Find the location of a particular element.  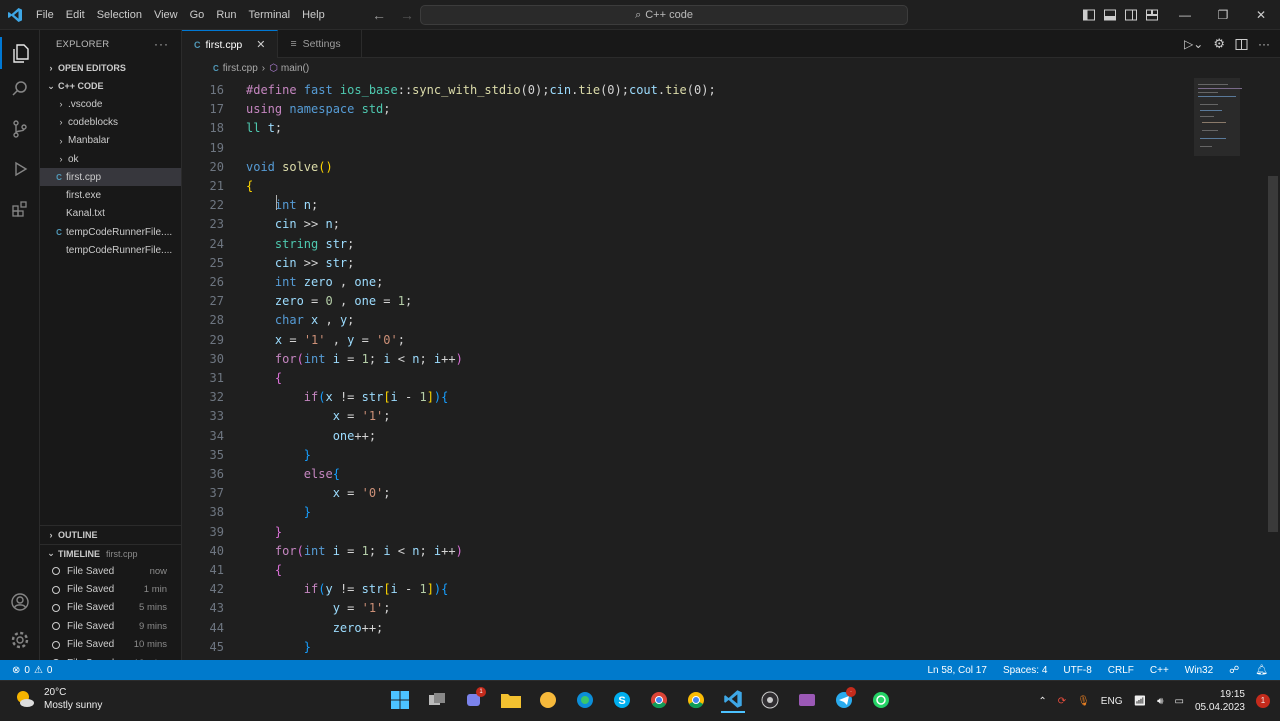

edge-canary-icon is located at coordinates (548, 700).